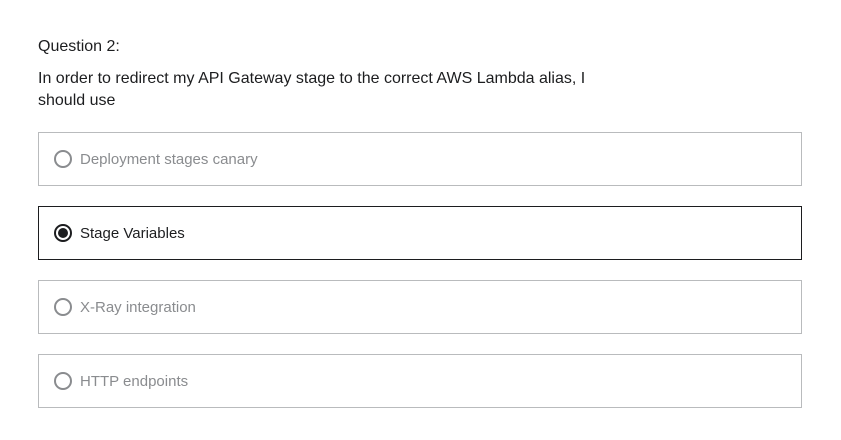  What do you see at coordinates (420, 381) in the screenshot?
I see `answer-option: HTTP endpoints` at bounding box center [420, 381].